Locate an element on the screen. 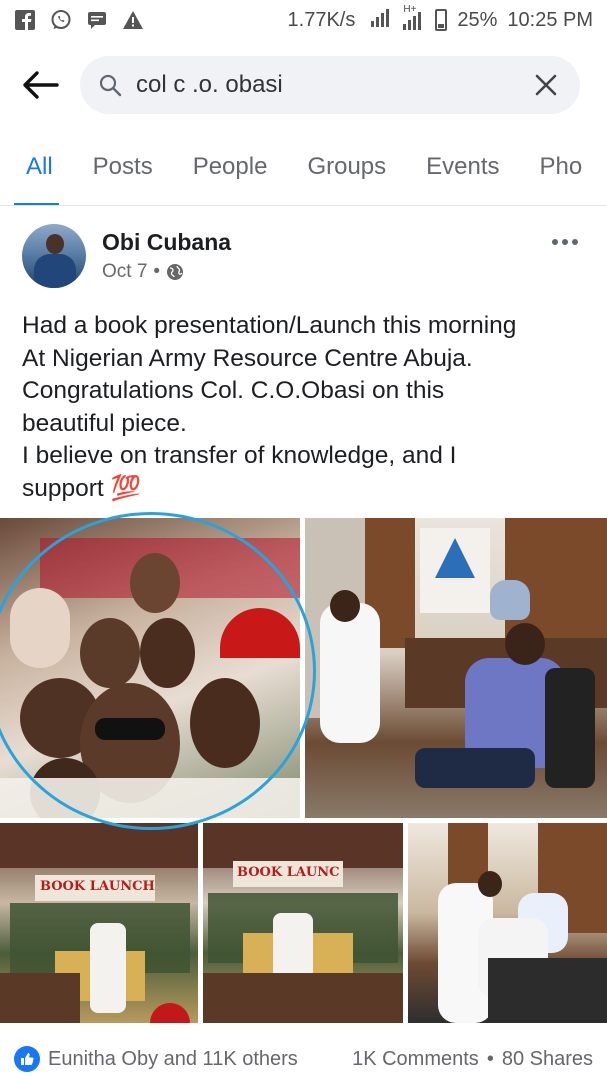 The image size is (607, 1080). whatsapp-icon is located at coordinates (61, 20).